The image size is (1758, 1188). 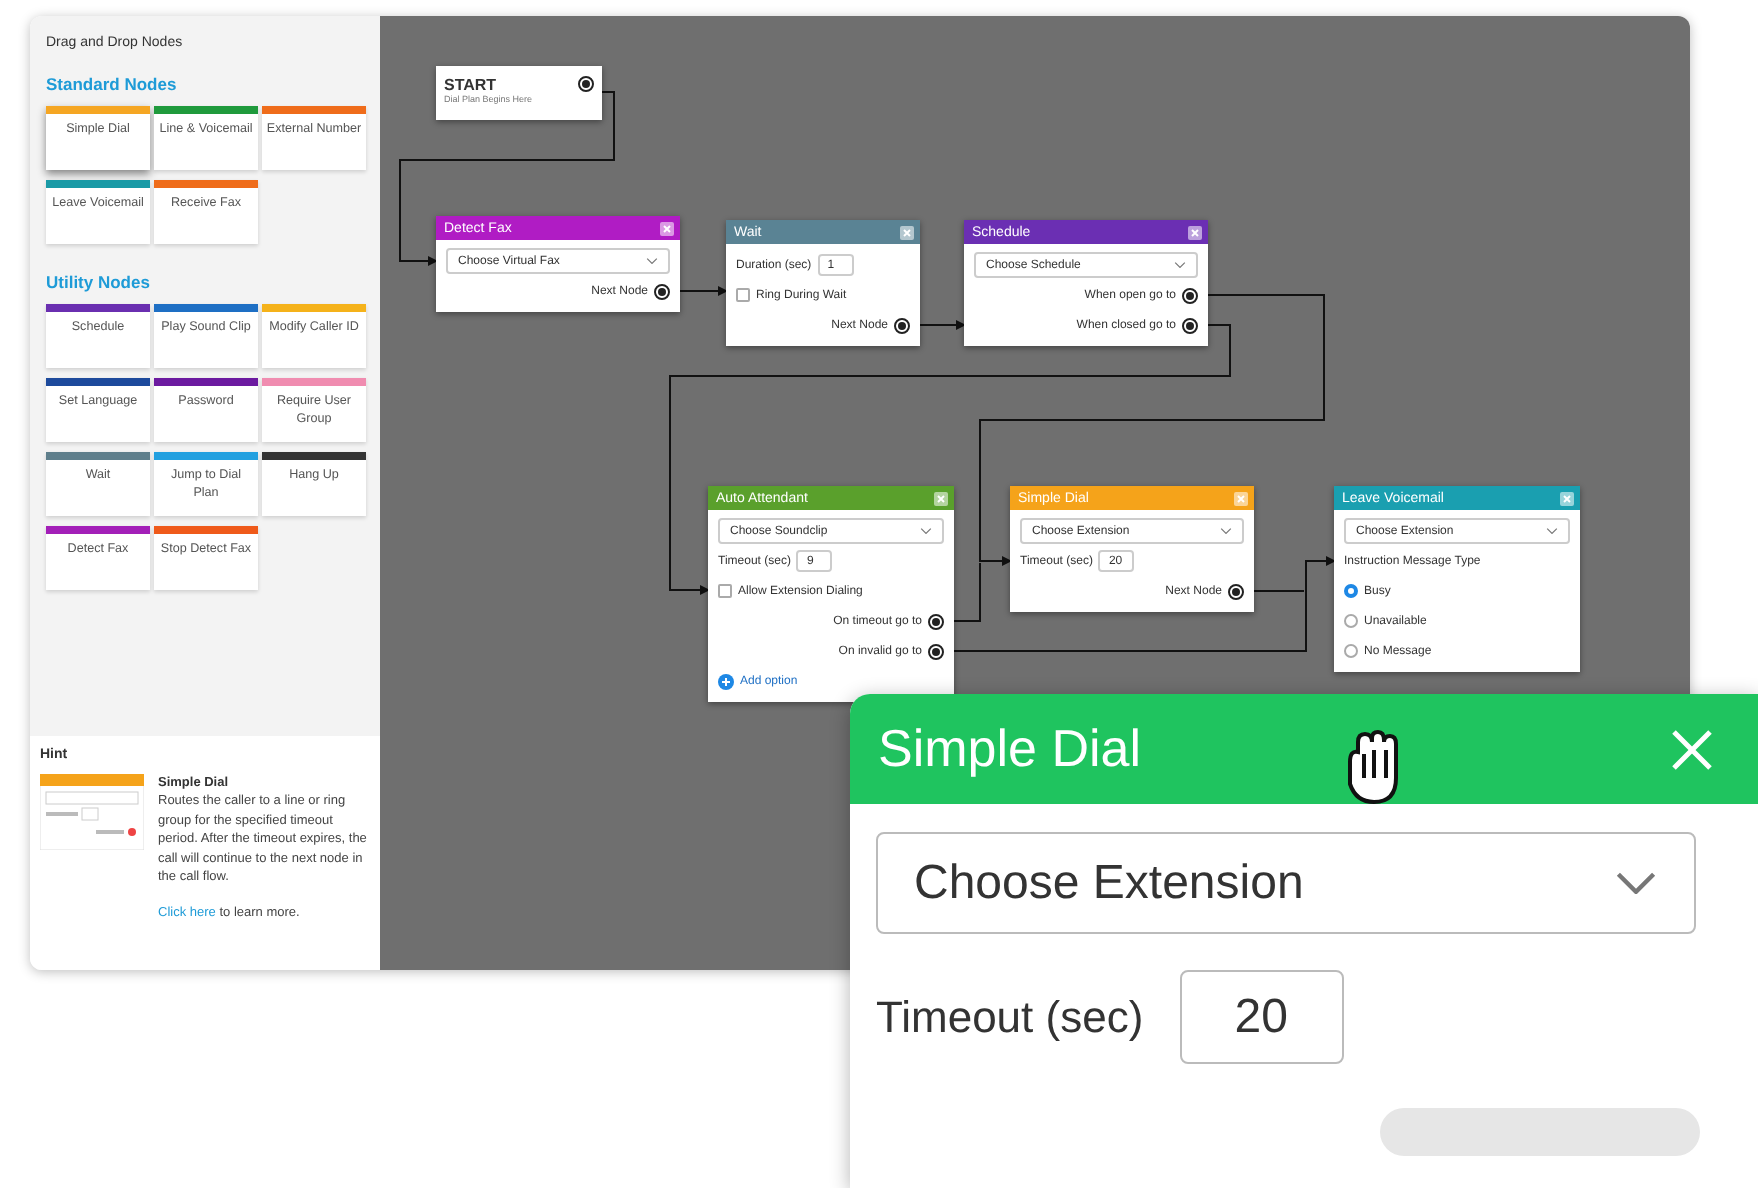 I want to click on timeout-label: Timeout (sec), so click(x=1010, y=1017).